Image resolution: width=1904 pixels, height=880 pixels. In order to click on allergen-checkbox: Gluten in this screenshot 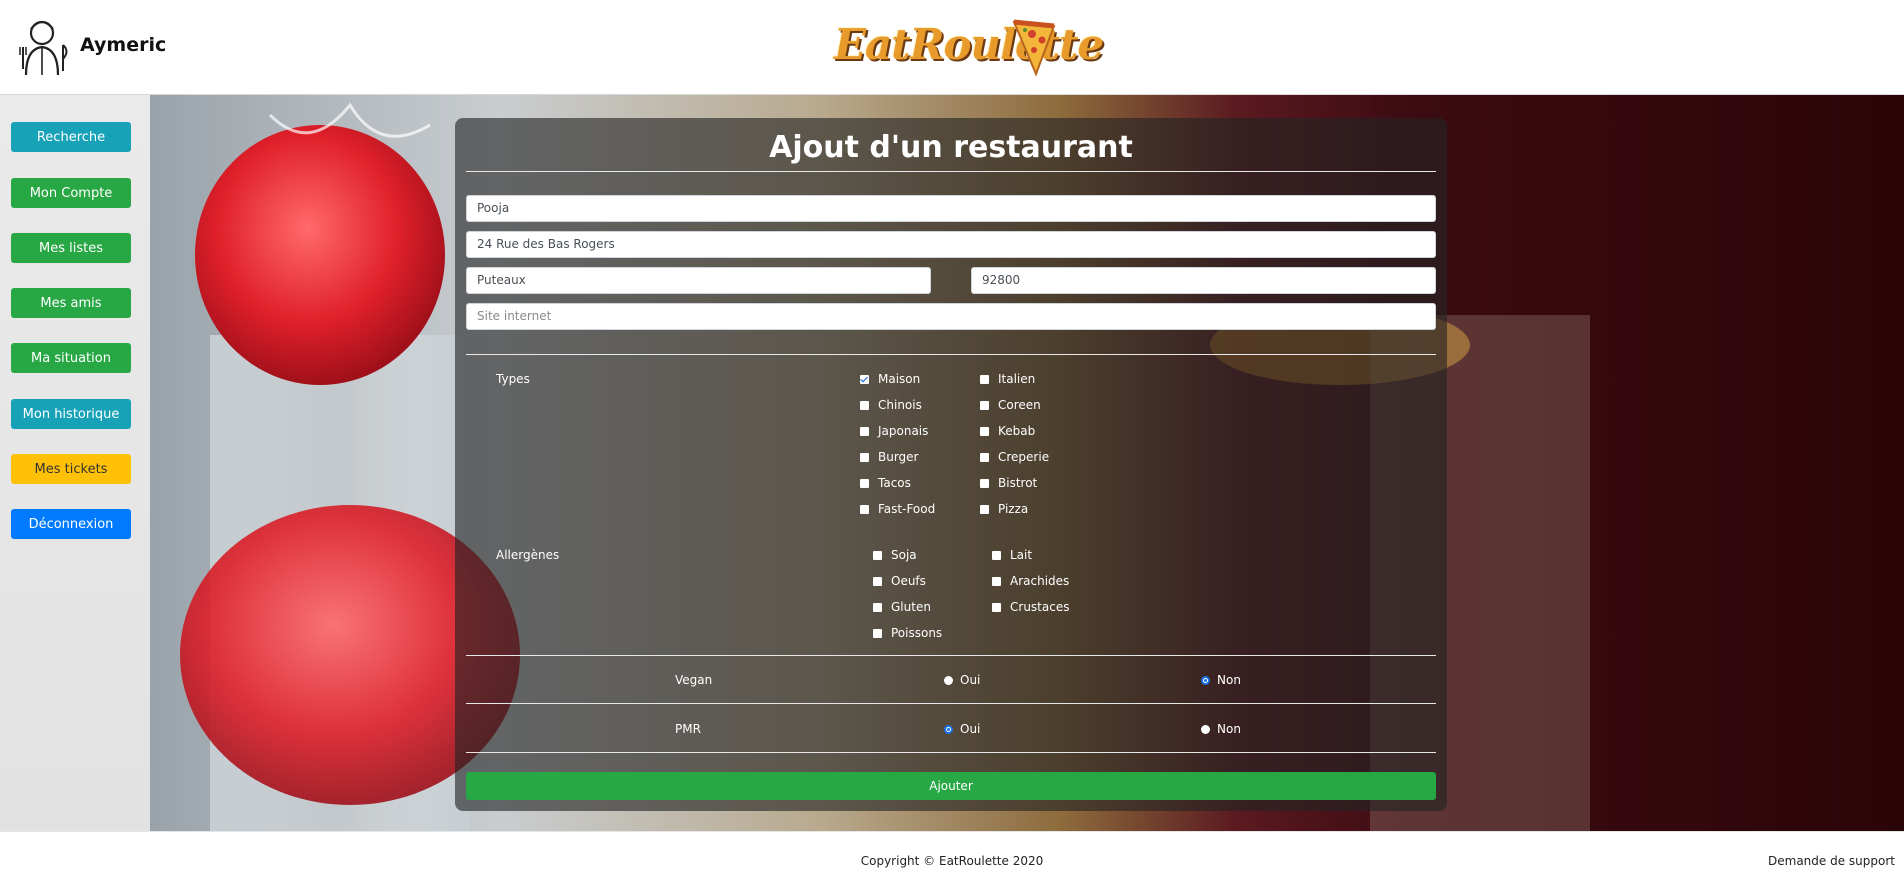, I will do `click(902, 607)`.